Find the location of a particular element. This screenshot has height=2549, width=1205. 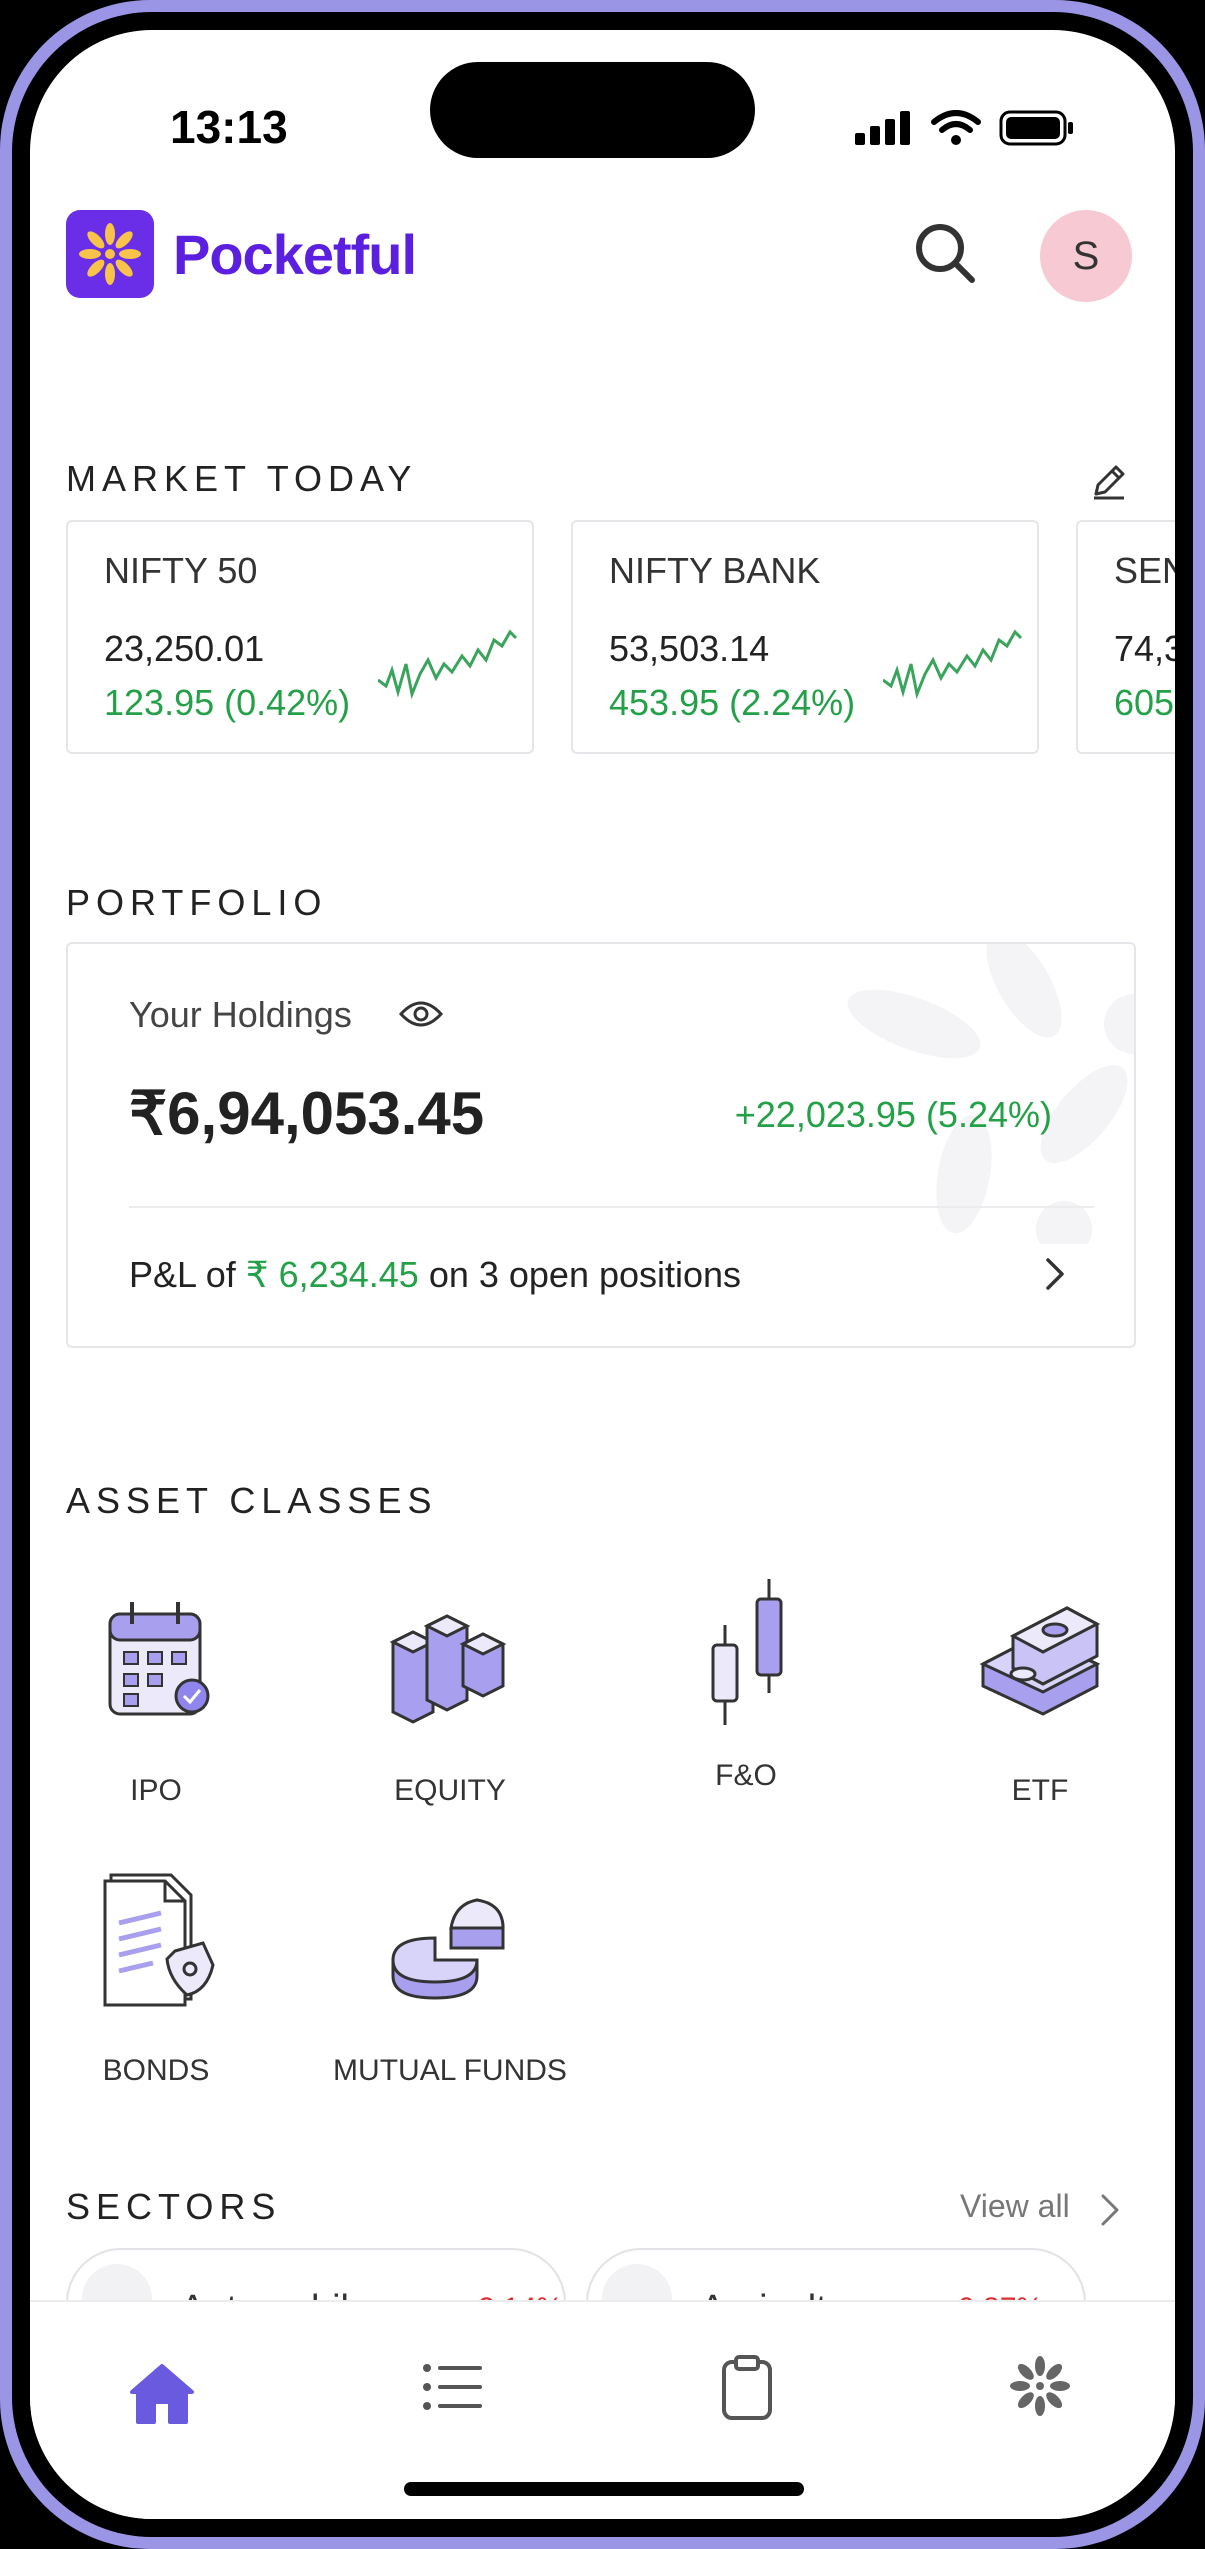

holdings-amount: ₹6,94,053.45 is located at coordinates (307, 1113).